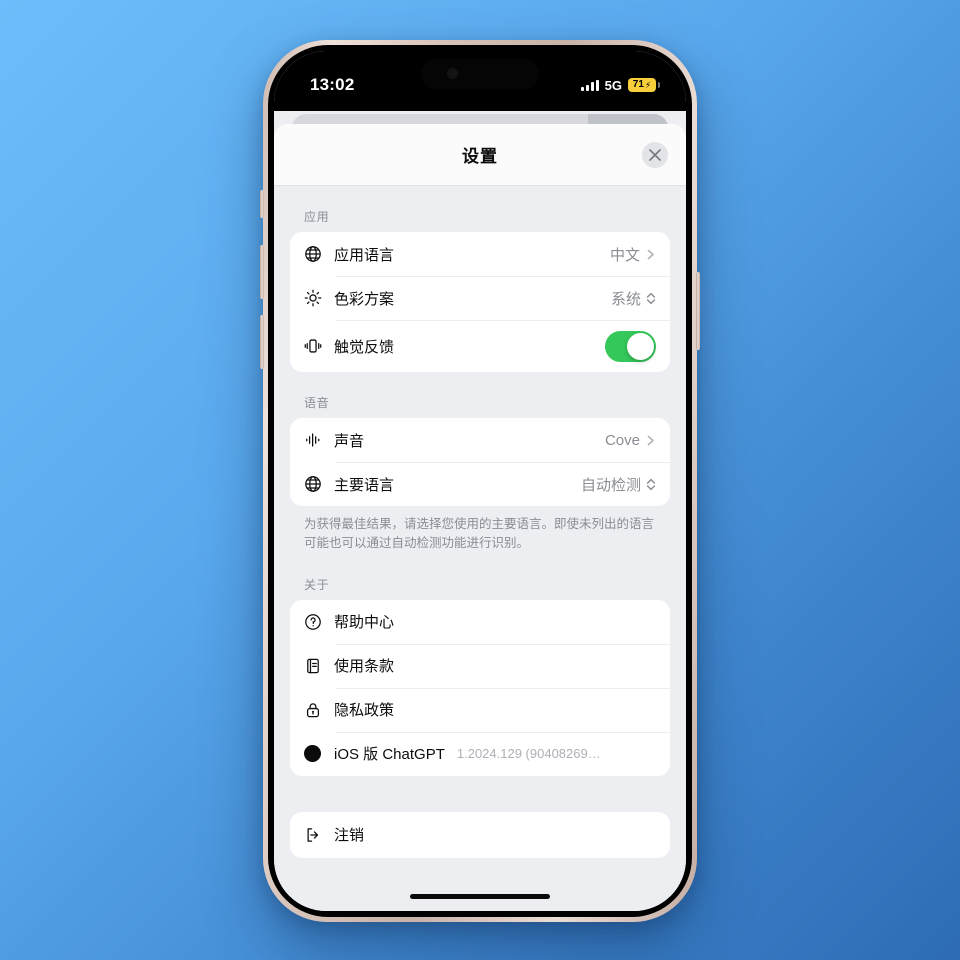 The height and width of the screenshot is (960, 960). What do you see at coordinates (480, 74) in the screenshot?
I see `dynamic-island` at bounding box center [480, 74].